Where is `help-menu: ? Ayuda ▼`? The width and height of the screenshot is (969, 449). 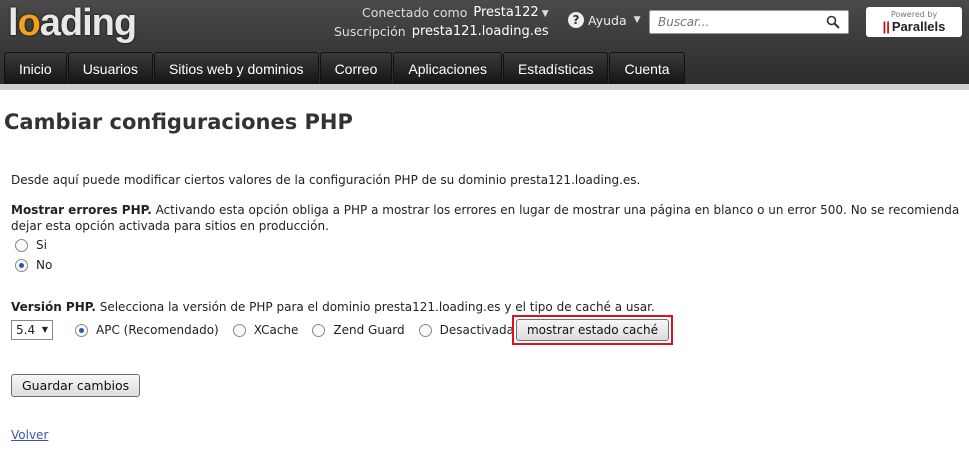 help-menu: ? Ayuda ▼ is located at coordinates (604, 20).